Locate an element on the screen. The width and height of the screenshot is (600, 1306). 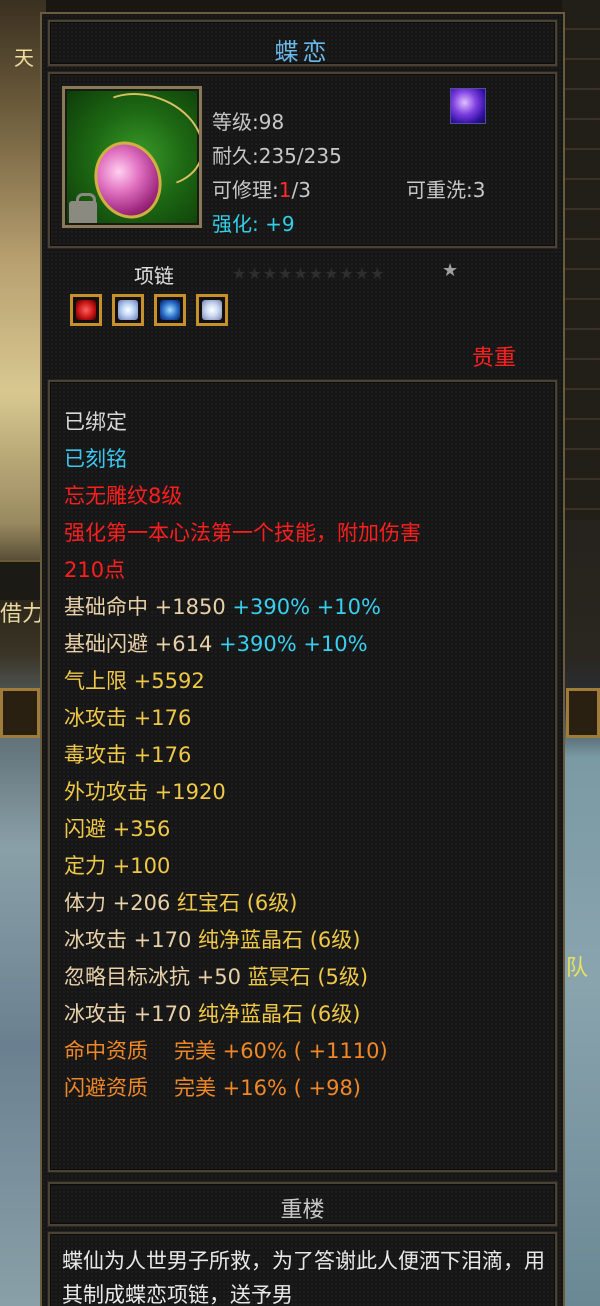
stat-base-hit-bonus: +390% +10% is located at coordinates (303, 607).